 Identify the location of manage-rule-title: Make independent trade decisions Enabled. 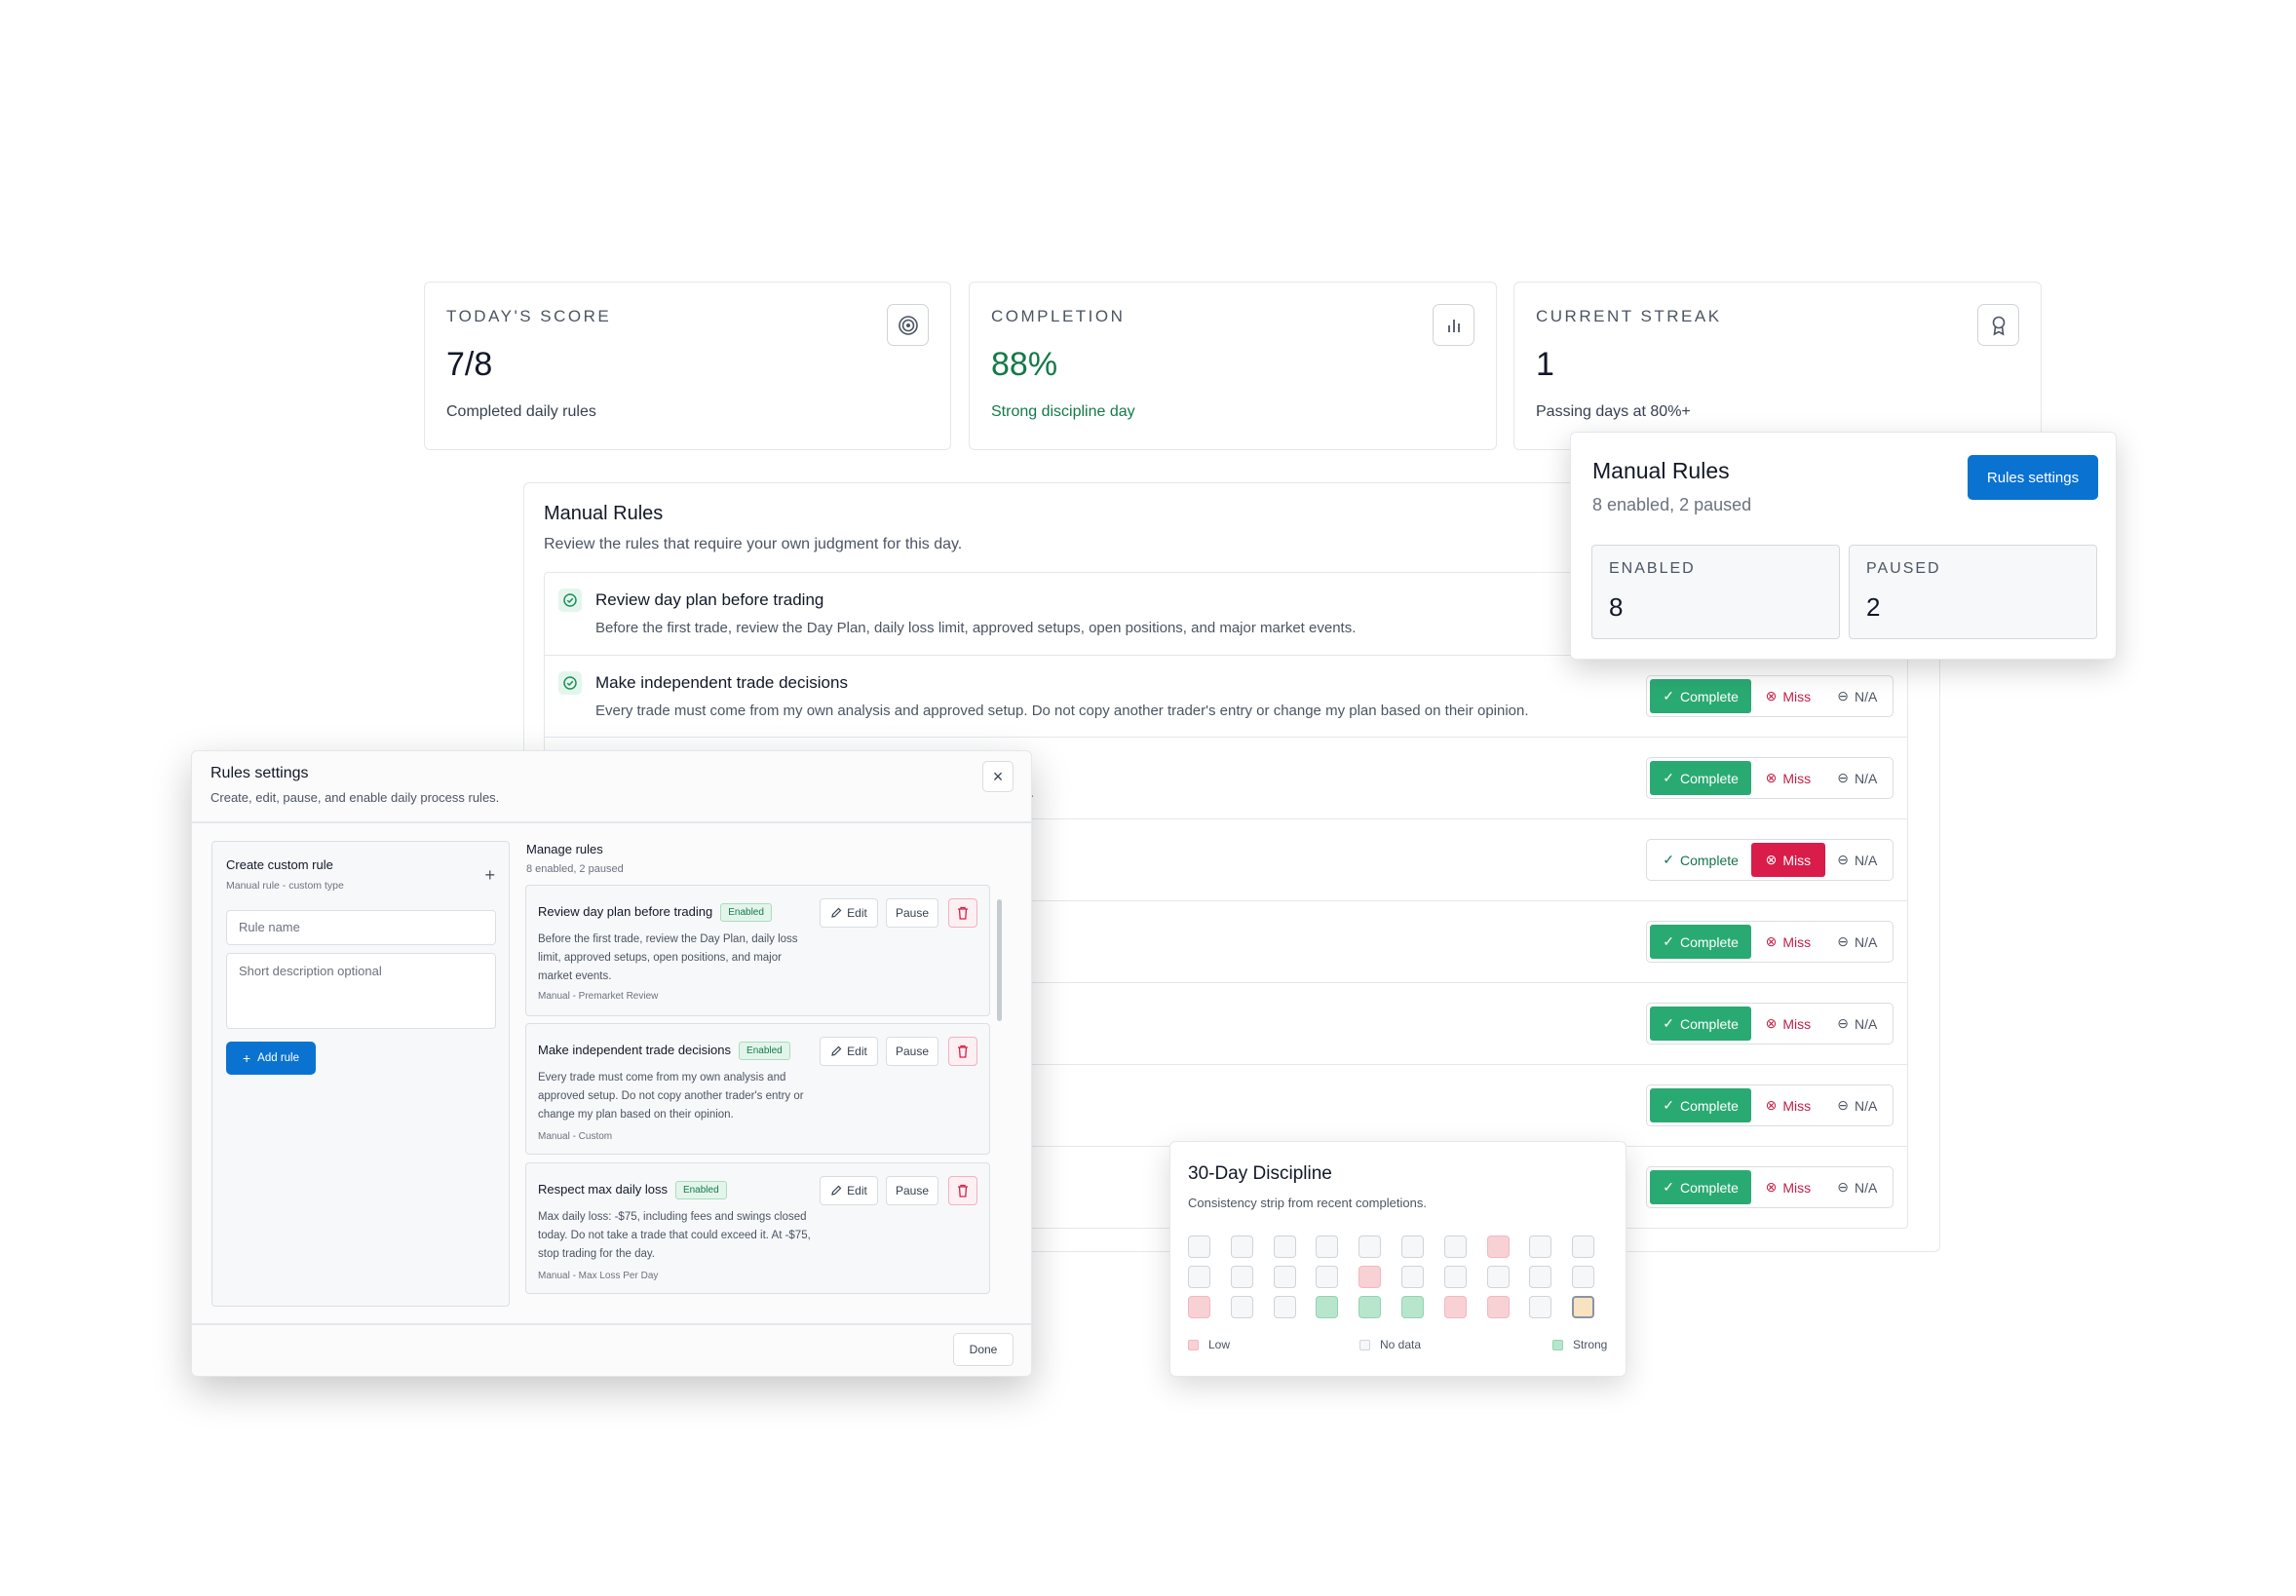
(664, 1051).